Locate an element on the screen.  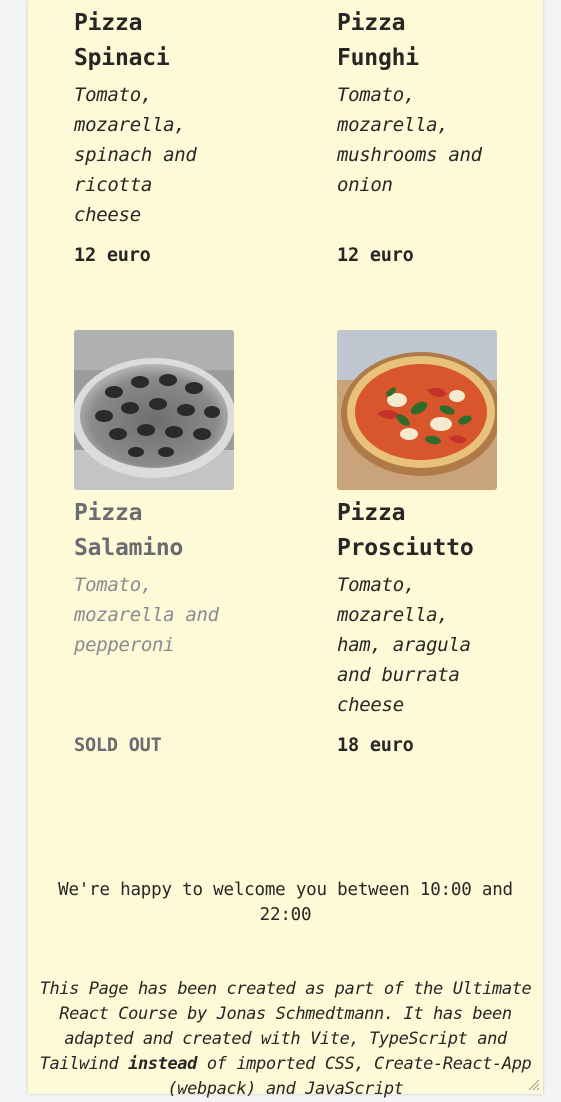
pizza-name-line2: Prosciutto is located at coordinates (405, 548).